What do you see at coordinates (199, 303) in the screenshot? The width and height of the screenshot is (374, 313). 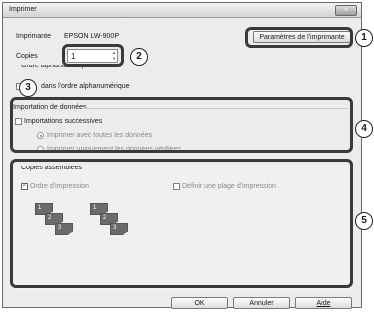 I see `ok-button: OK` at bounding box center [199, 303].